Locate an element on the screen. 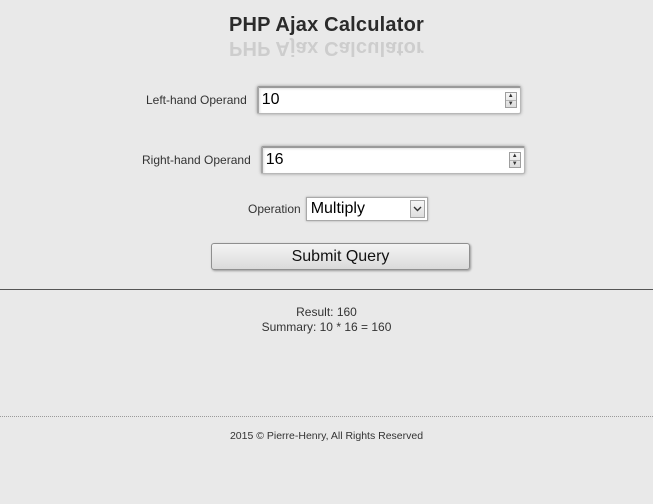  page-title-container: PHP Ajax Calculator PHP Ajax Calculator is located at coordinates (326, 36).